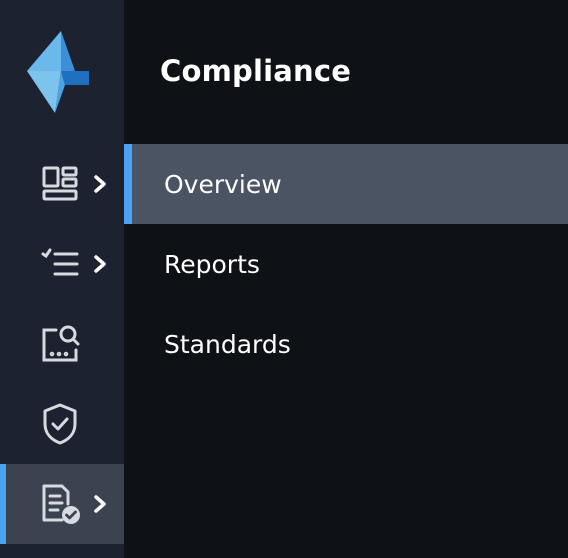  I want to click on rail-item-inspect, so click(62, 344).